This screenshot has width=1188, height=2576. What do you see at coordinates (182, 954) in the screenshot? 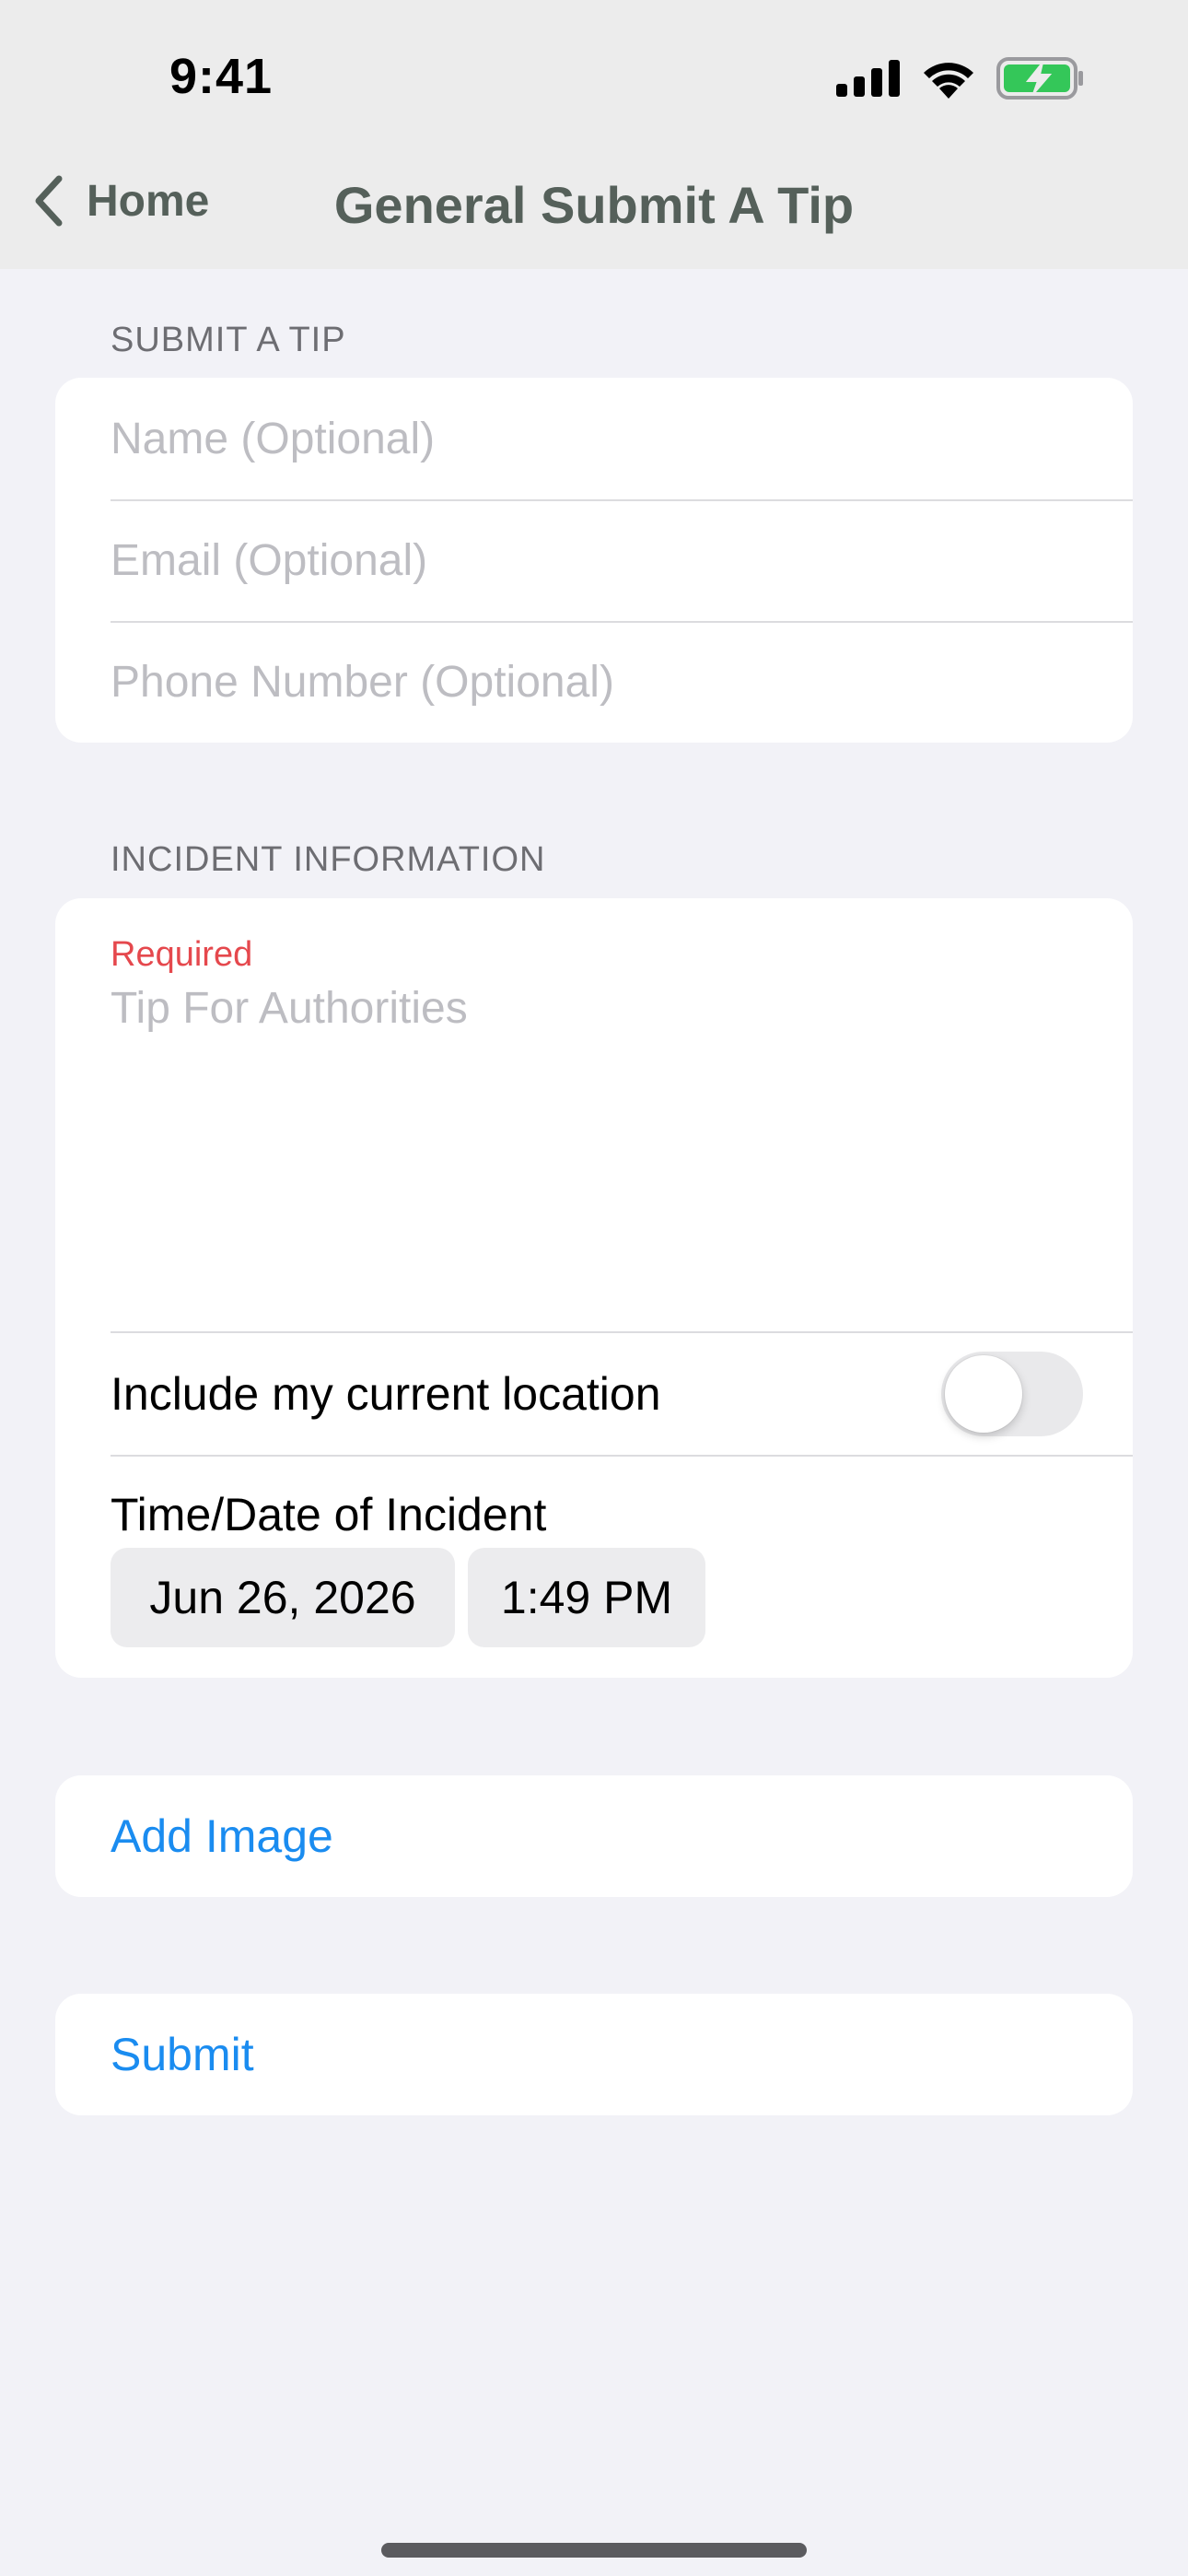
I see `required-label: Required` at bounding box center [182, 954].